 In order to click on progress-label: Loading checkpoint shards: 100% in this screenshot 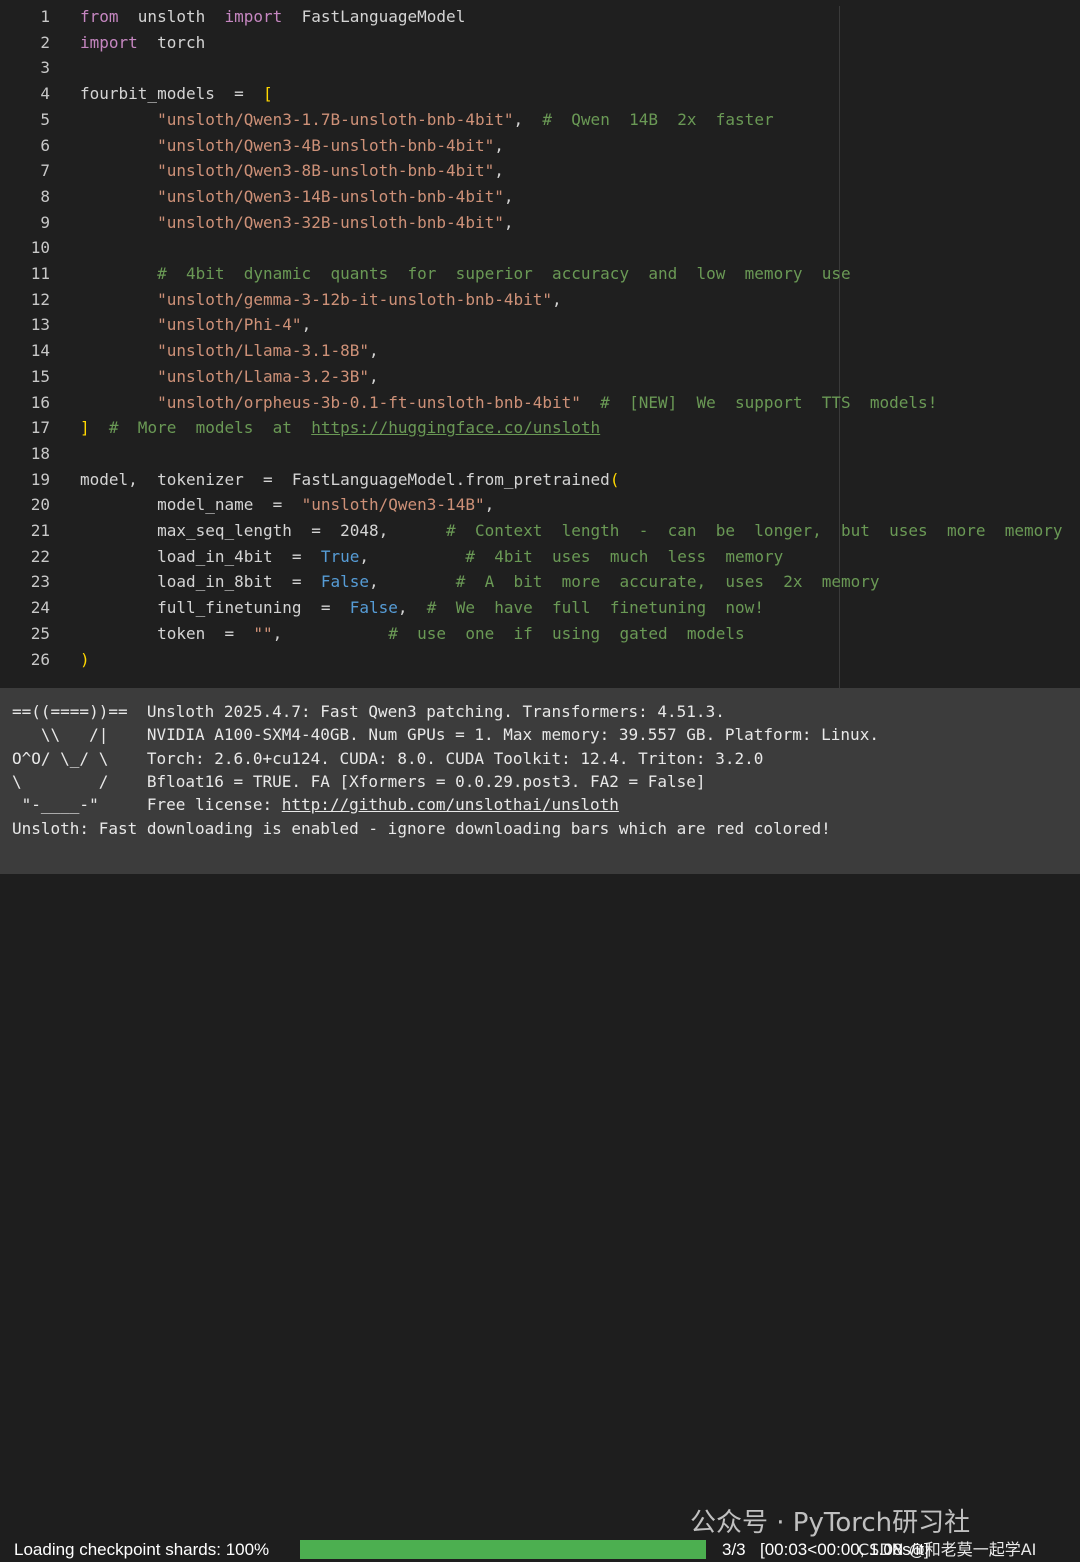, I will do `click(142, 1549)`.